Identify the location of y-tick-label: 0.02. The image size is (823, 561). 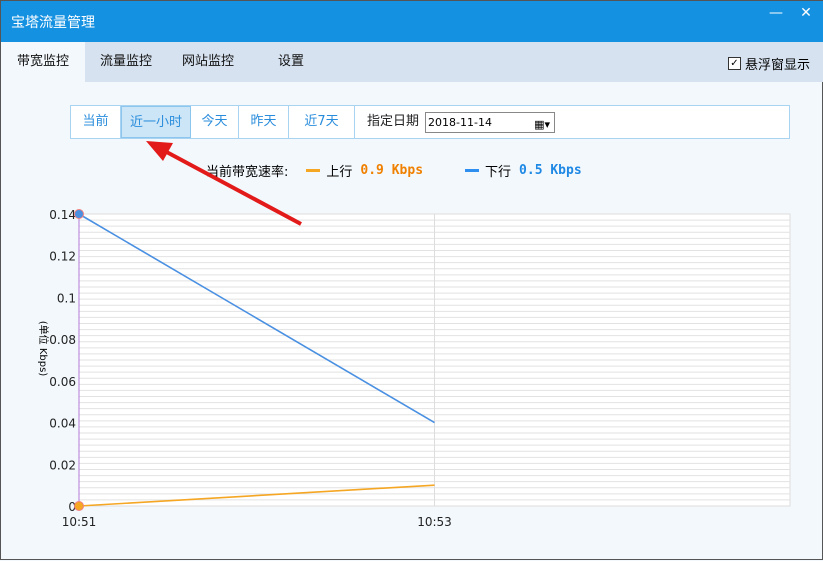
(62, 465).